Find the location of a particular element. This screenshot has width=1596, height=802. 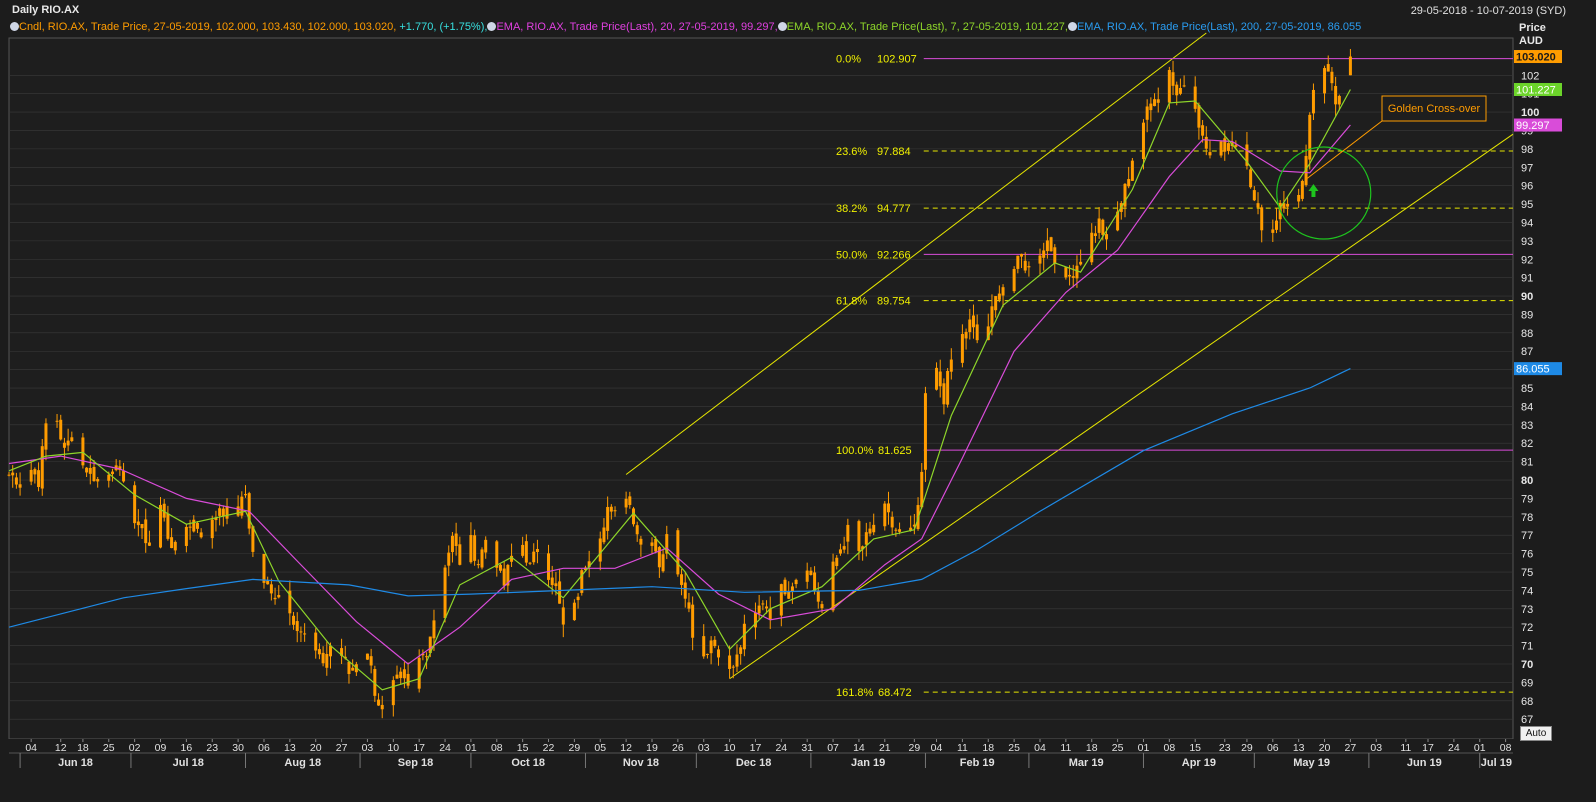

price-badge-label: 103.020 is located at coordinates (1536, 58).